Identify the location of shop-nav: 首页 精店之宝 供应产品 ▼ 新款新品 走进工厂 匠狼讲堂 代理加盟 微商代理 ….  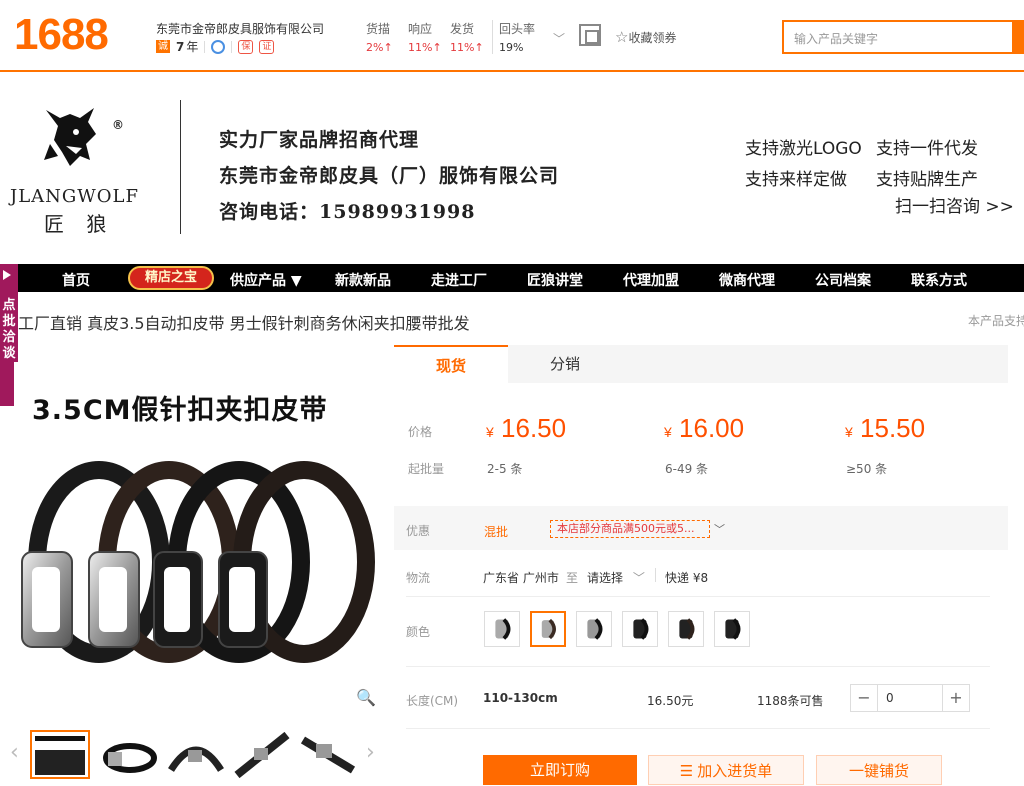
(512, 278).